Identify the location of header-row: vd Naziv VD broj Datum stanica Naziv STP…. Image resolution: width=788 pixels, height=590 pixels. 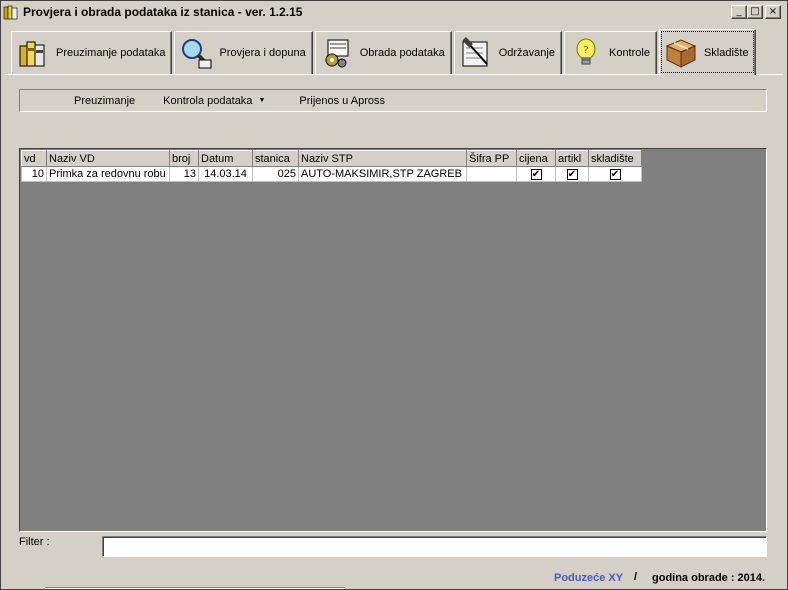
(331, 158).